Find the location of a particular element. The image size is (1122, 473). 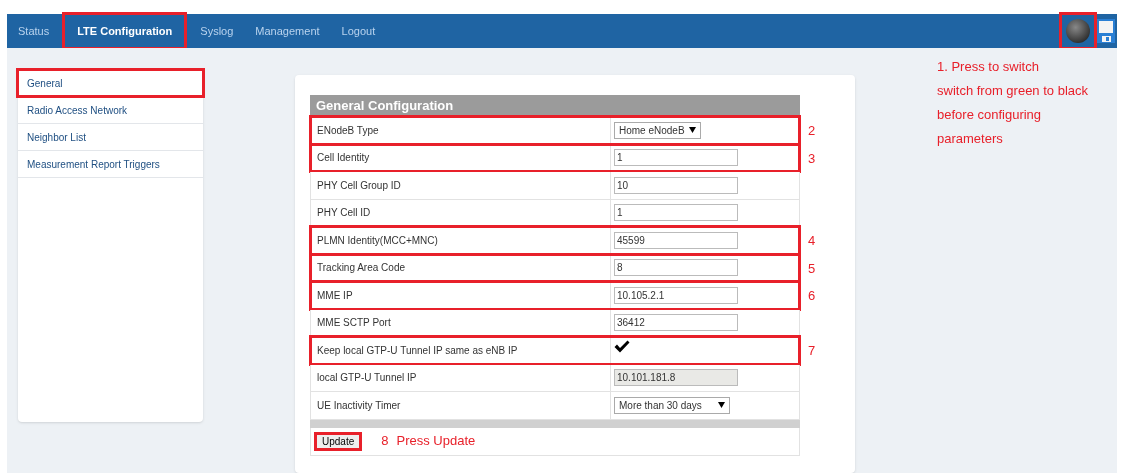

dropdown: Home eNodeB is located at coordinates (657, 130).